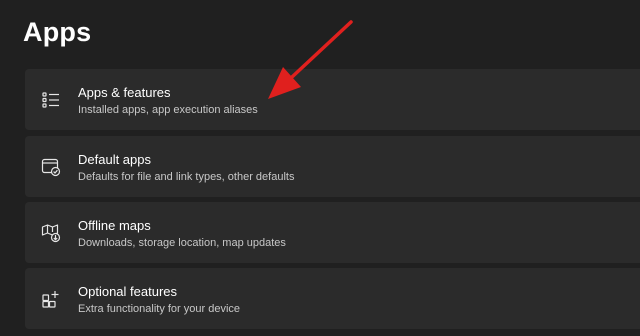 This screenshot has width=640, height=336. What do you see at coordinates (124, 92) in the screenshot?
I see `apps-and-features-label: Apps & features` at bounding box center [124, 92].